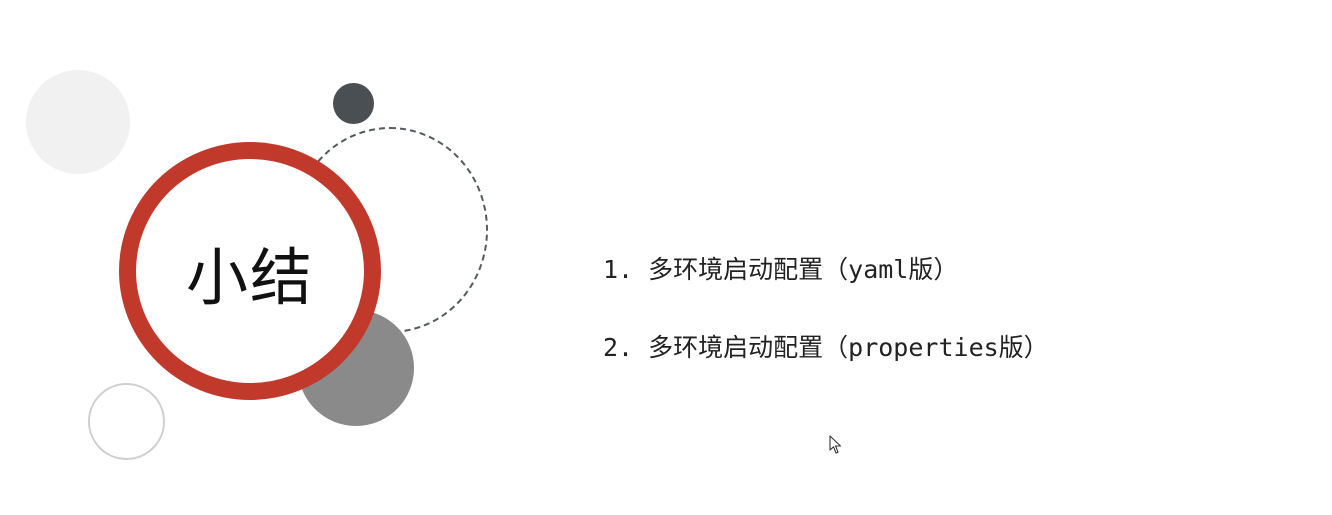 This screenshot has width=1332, height=515. I want to click on title-ring: 小结, so click(250, 271).